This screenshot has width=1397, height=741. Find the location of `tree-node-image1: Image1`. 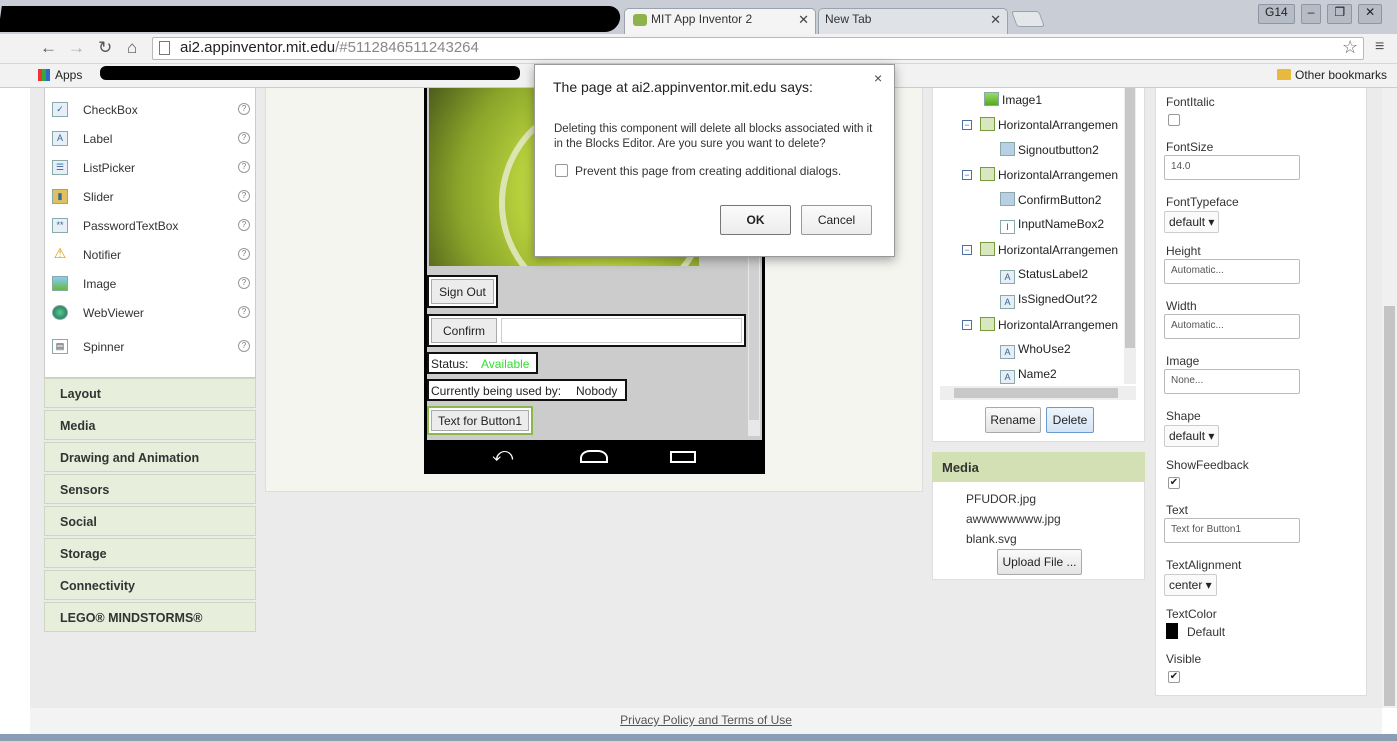

tree-node-image1: Image1 is located at coordinates (1013, 99).